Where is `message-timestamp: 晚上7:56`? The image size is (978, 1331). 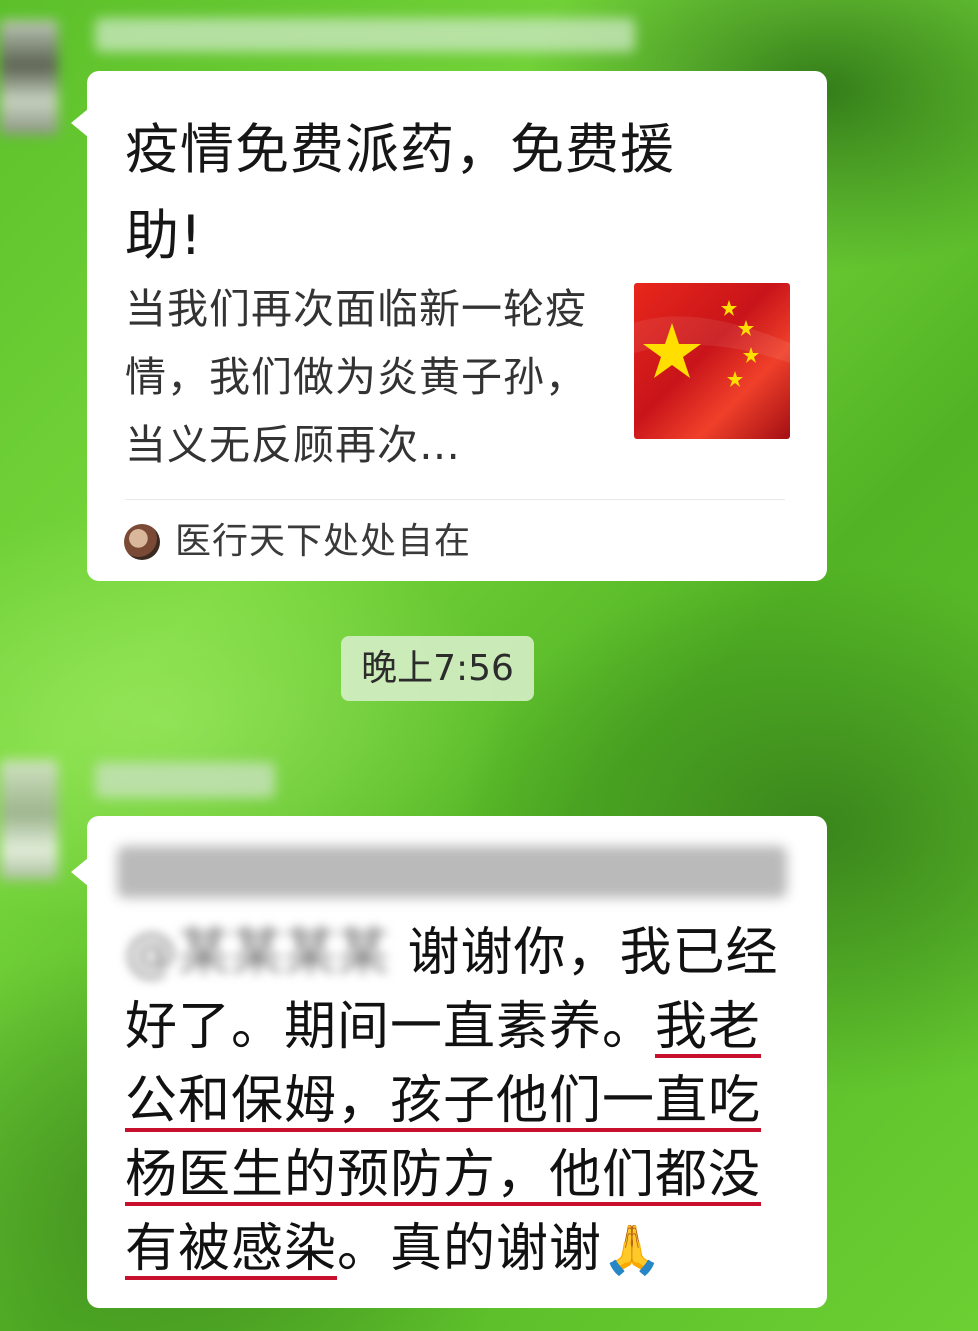
message-timestamp: 晚上7:56 is located at coordinates (437, 668).